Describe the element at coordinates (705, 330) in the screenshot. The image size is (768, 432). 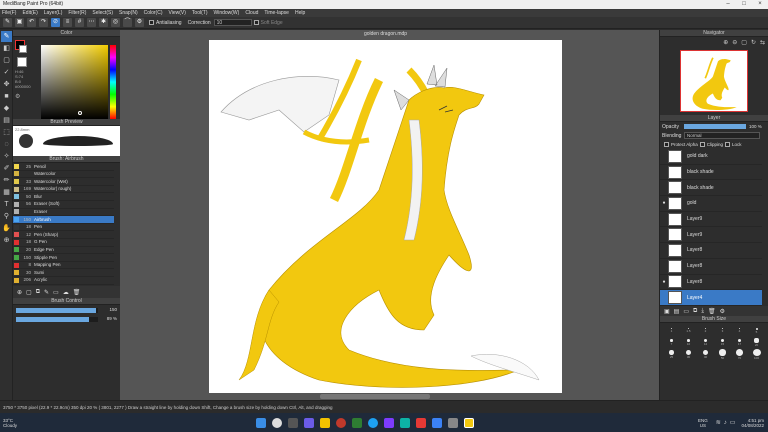
I see `brush-size-option: 2` at that location.